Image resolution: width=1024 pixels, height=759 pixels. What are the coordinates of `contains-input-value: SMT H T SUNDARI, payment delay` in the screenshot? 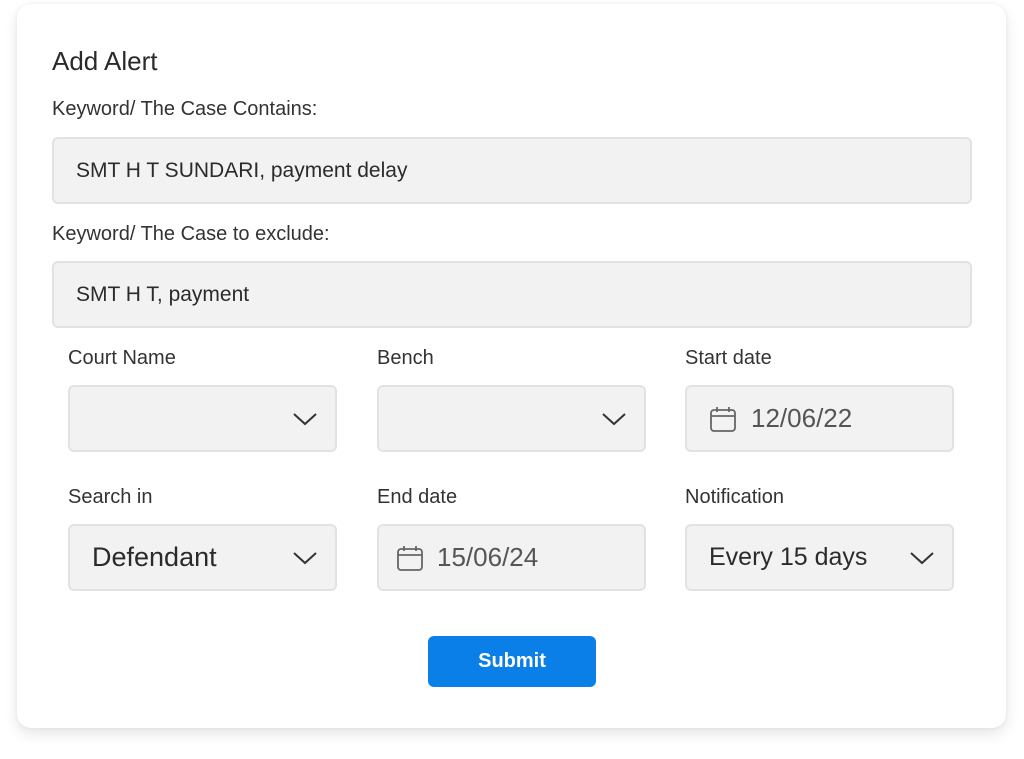 It's located at (242, 170).